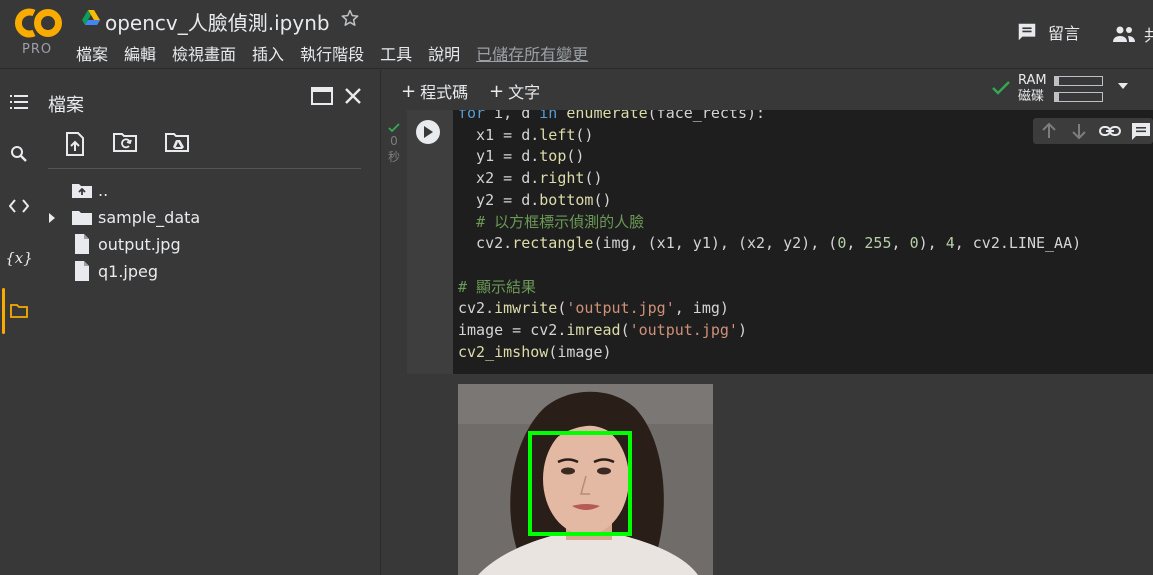 The width and height of the screenshot is (1153, 575). Describe the element at coordinates (1032, 80) in the screenshot. I see `ram-label: RAM` at that location.